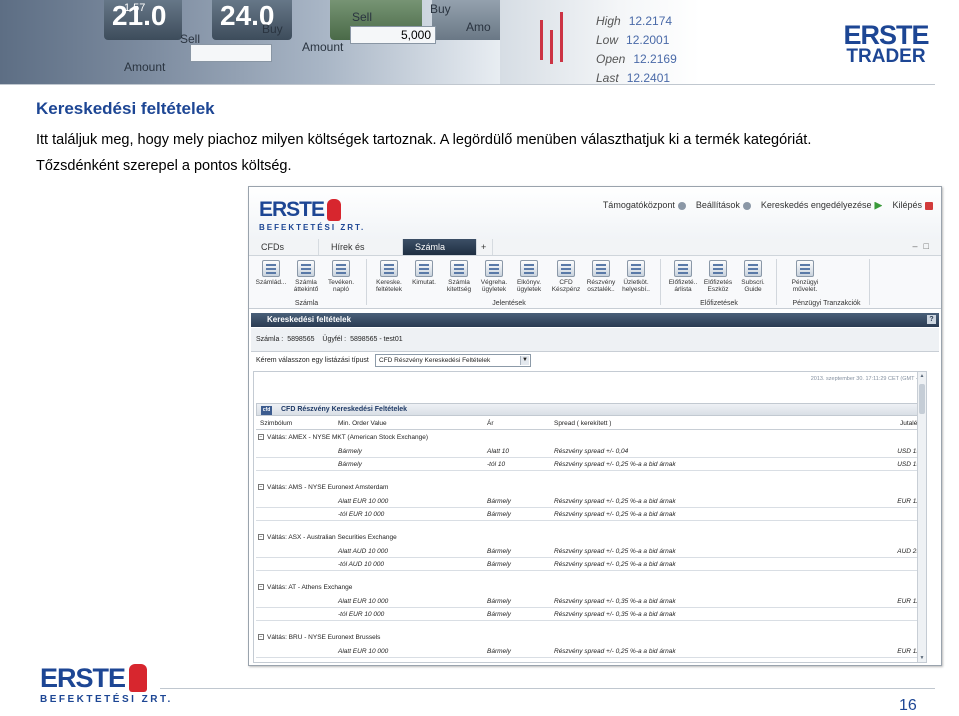 The height and width of the screenshot is (716, 959). Describe the element at coordinates (601, 276) in the screenshot. I see `ribbon-button: Részvény osztalék..` at that location.